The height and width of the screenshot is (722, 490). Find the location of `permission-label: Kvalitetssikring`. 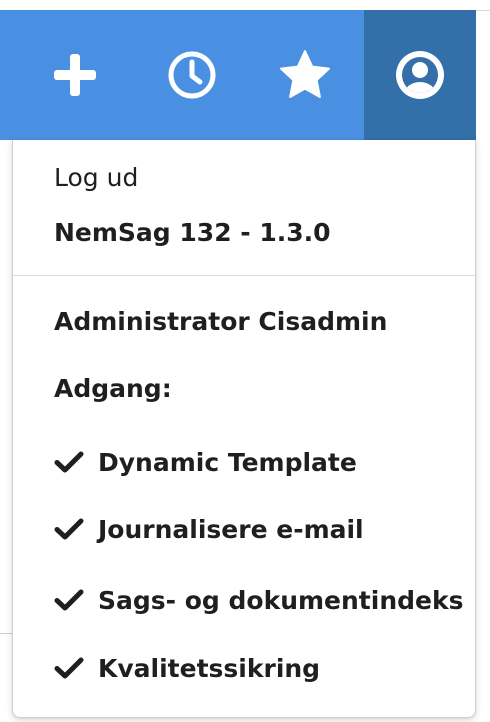

permission-label: Kvalitetssikring is located at coordinates (209, 668).